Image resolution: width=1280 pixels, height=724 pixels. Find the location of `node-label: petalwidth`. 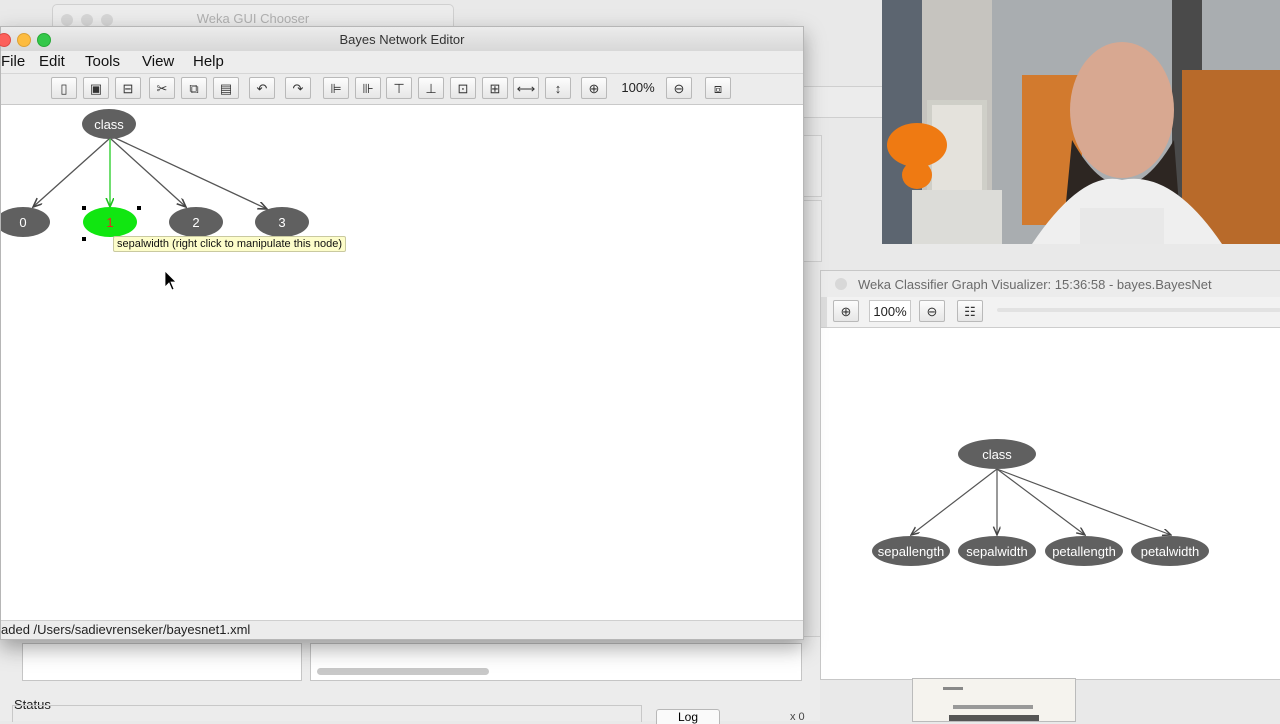

node-label: petalwidth is located at coordinates (1170, 551).